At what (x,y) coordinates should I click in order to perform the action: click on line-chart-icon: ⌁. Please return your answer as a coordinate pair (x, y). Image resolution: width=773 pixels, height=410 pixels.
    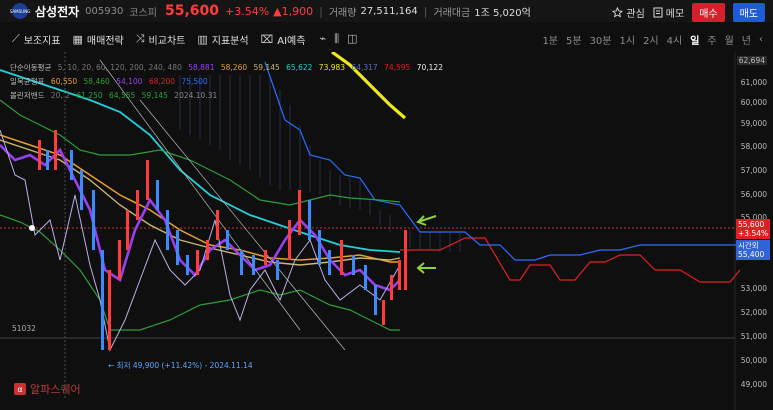
    Looking at the image, I should click on (322, 39).